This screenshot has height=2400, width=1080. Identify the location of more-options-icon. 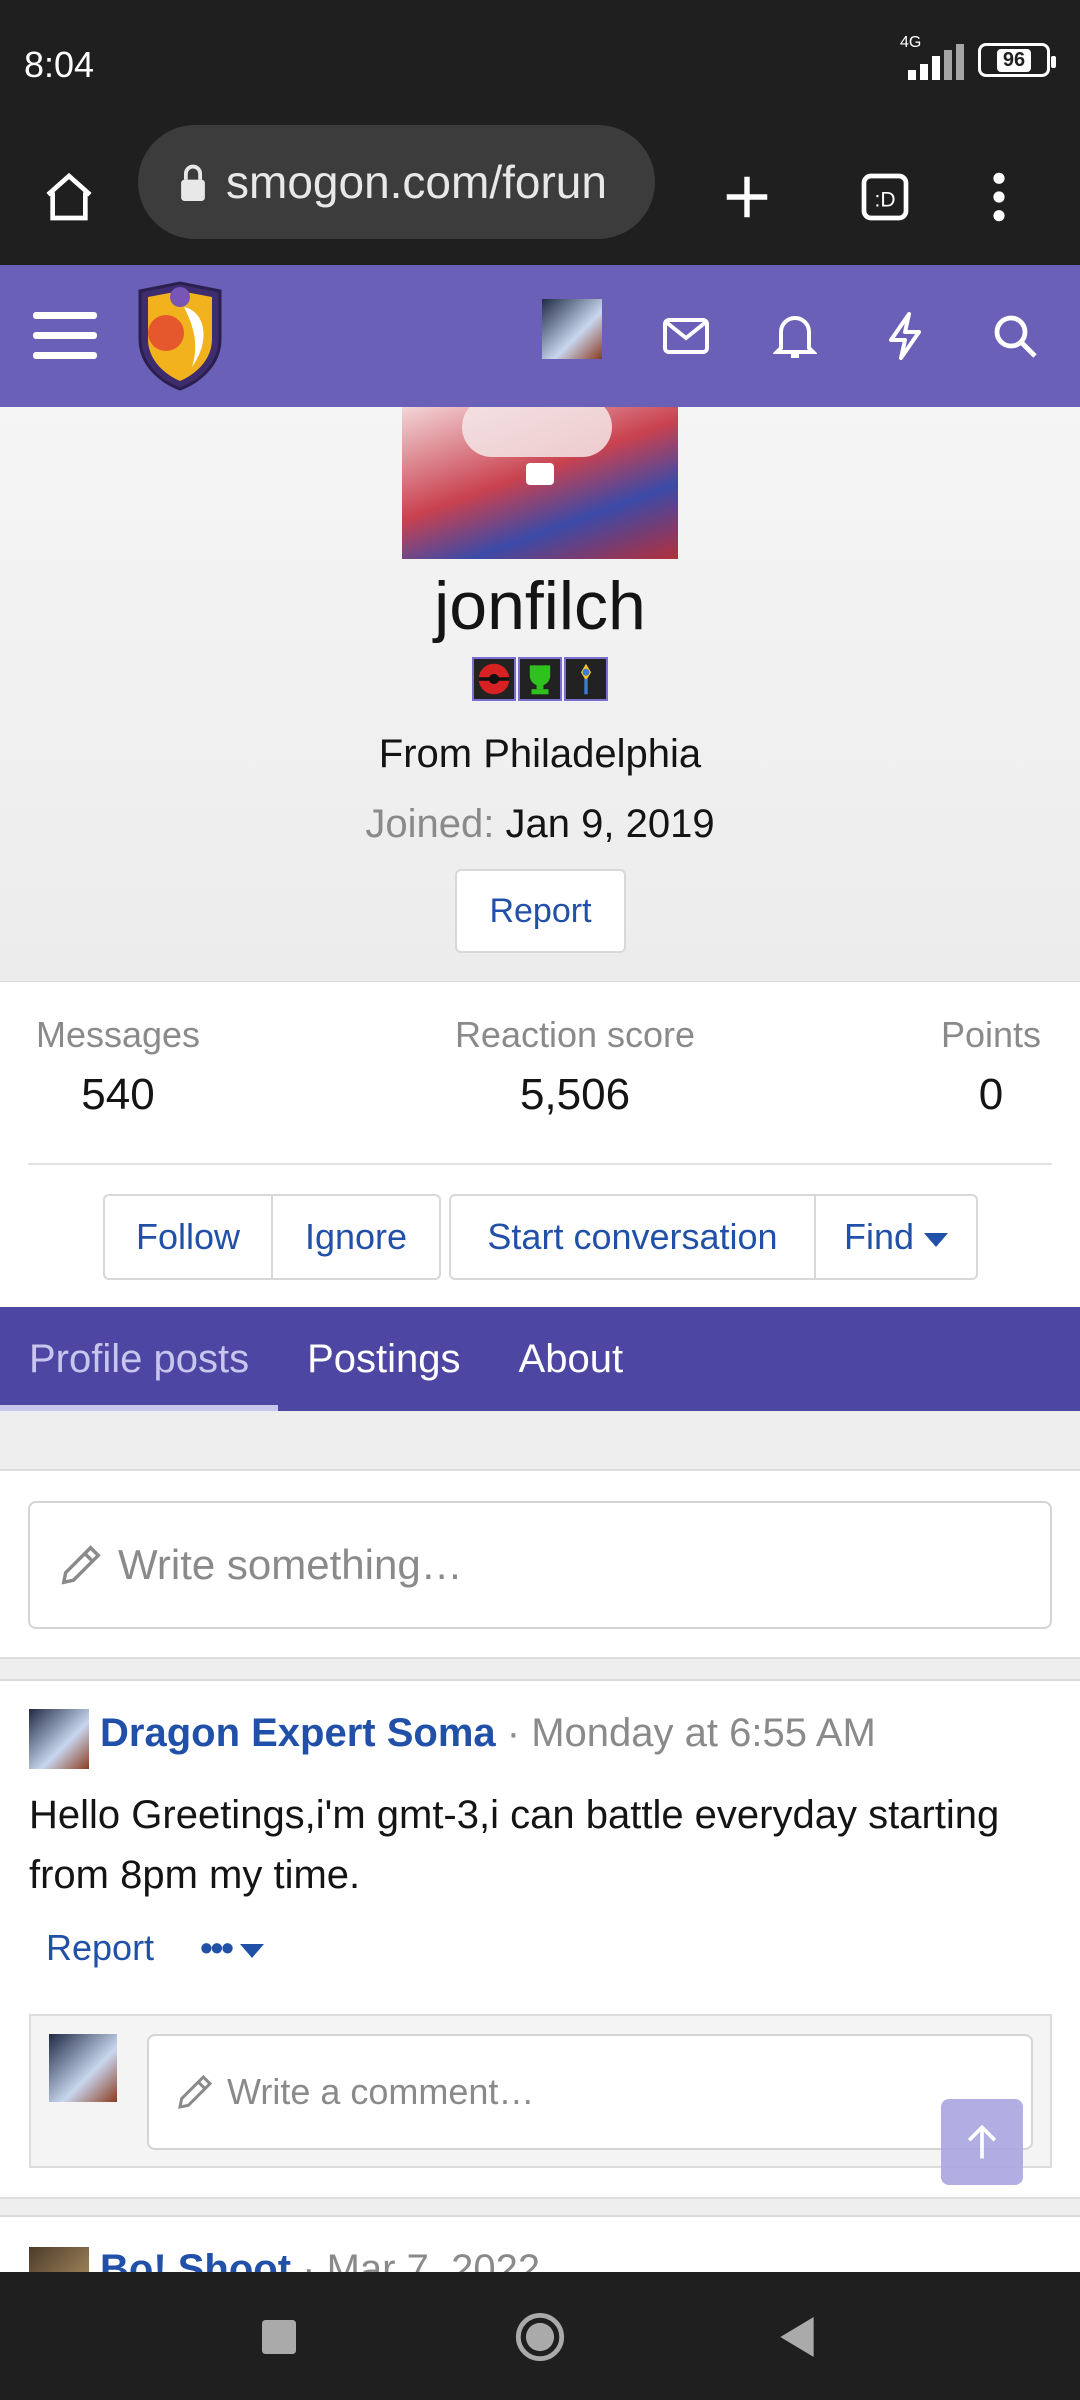
(999, 197).